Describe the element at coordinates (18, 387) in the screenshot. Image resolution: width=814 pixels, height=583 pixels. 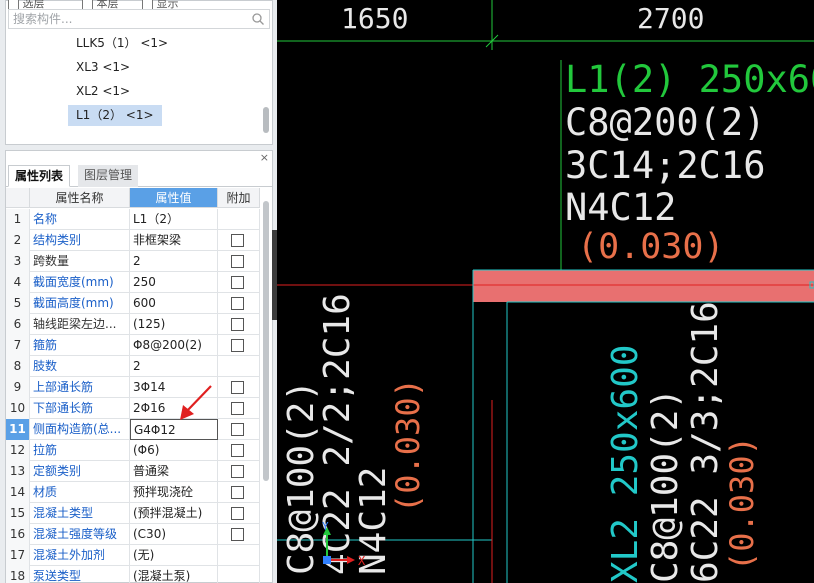
I see `row-index: 9` at that location.